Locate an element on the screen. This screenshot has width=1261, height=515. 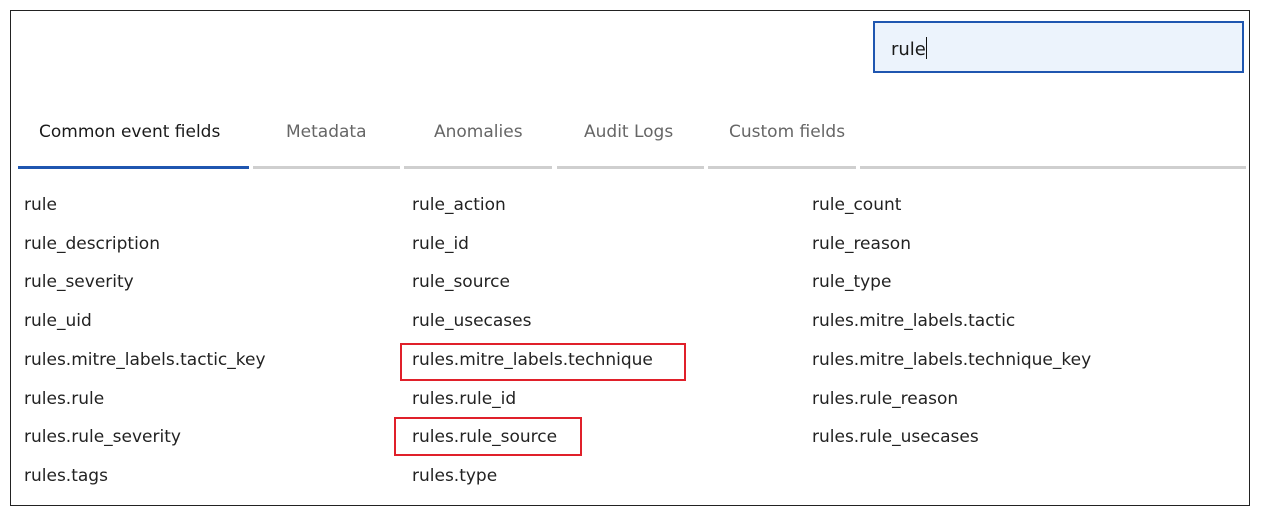
field-item: rules.rule is located at coordinates (64, 399).